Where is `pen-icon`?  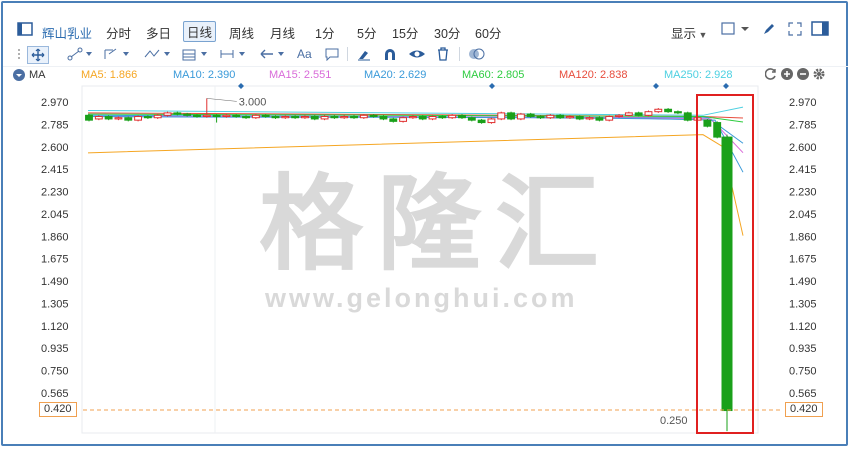
pen-icon is located at coordinates (769, 30).